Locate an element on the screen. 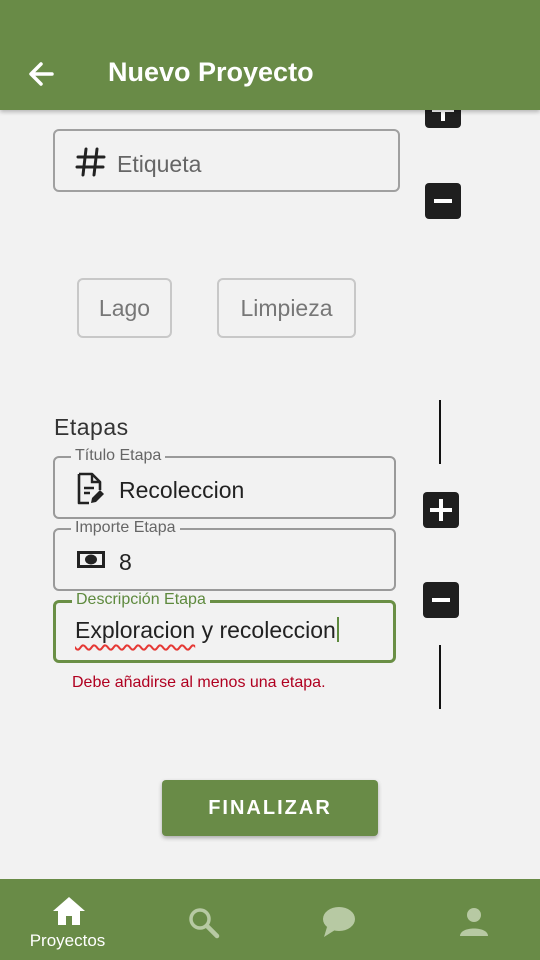 This screenshot has height=960, width=540. nav-label-projects: Proyectos is located at coordinates (67, 940).